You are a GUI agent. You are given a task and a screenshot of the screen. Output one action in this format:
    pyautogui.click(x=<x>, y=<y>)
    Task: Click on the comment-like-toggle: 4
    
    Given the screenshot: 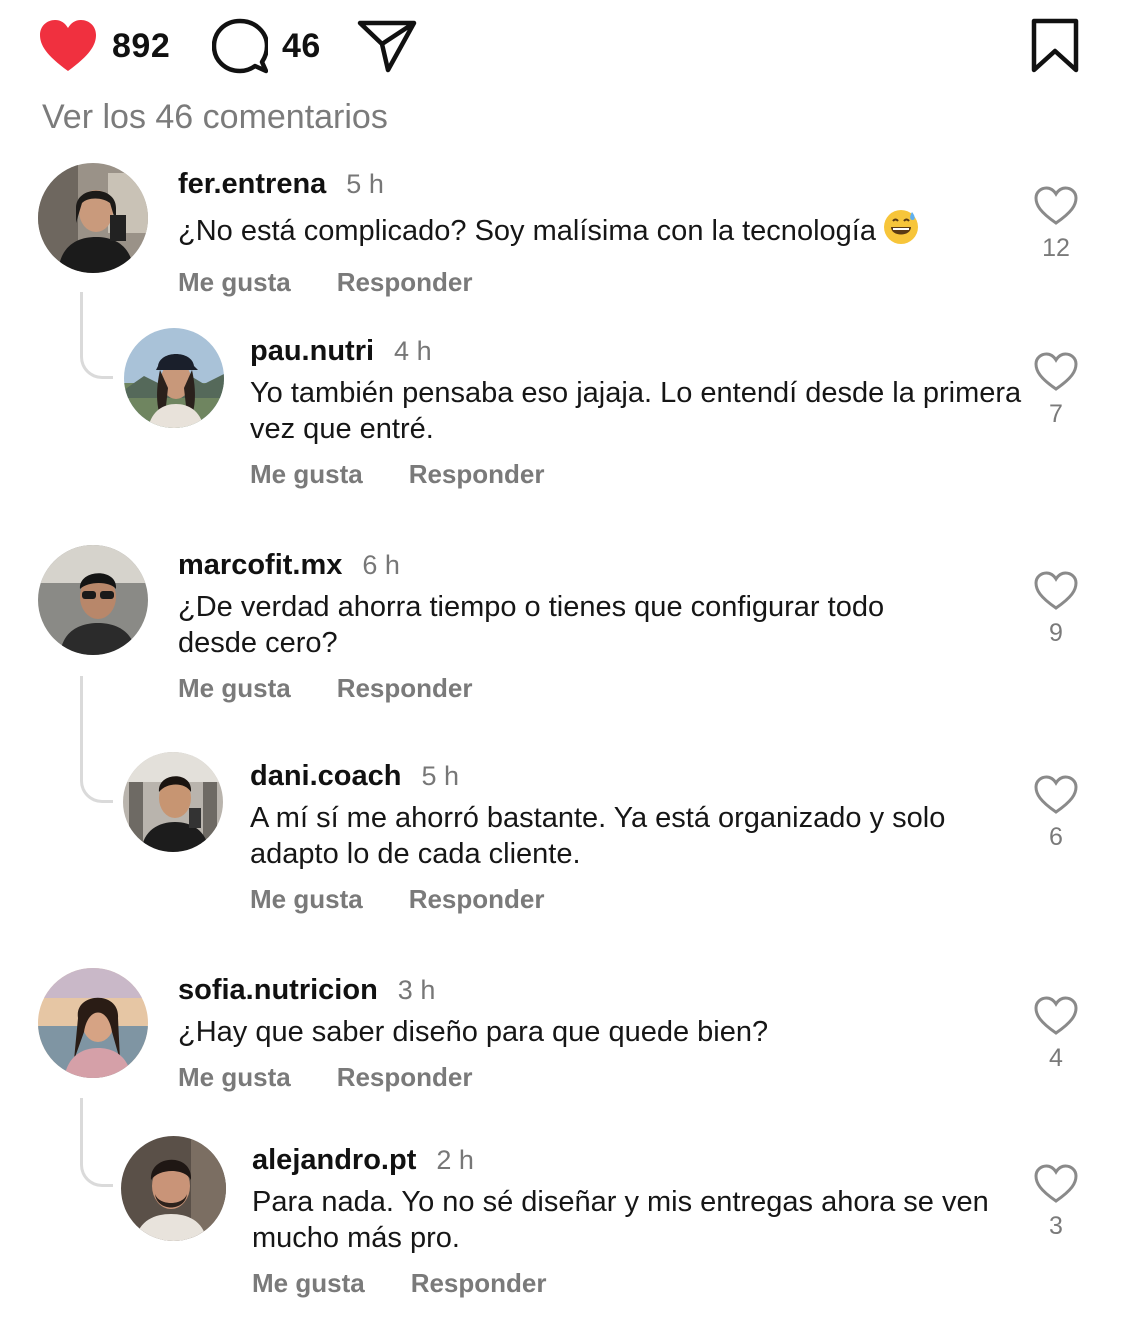 What is the action you would take?
    pyautogui.click(x=1056, y=1034)
    